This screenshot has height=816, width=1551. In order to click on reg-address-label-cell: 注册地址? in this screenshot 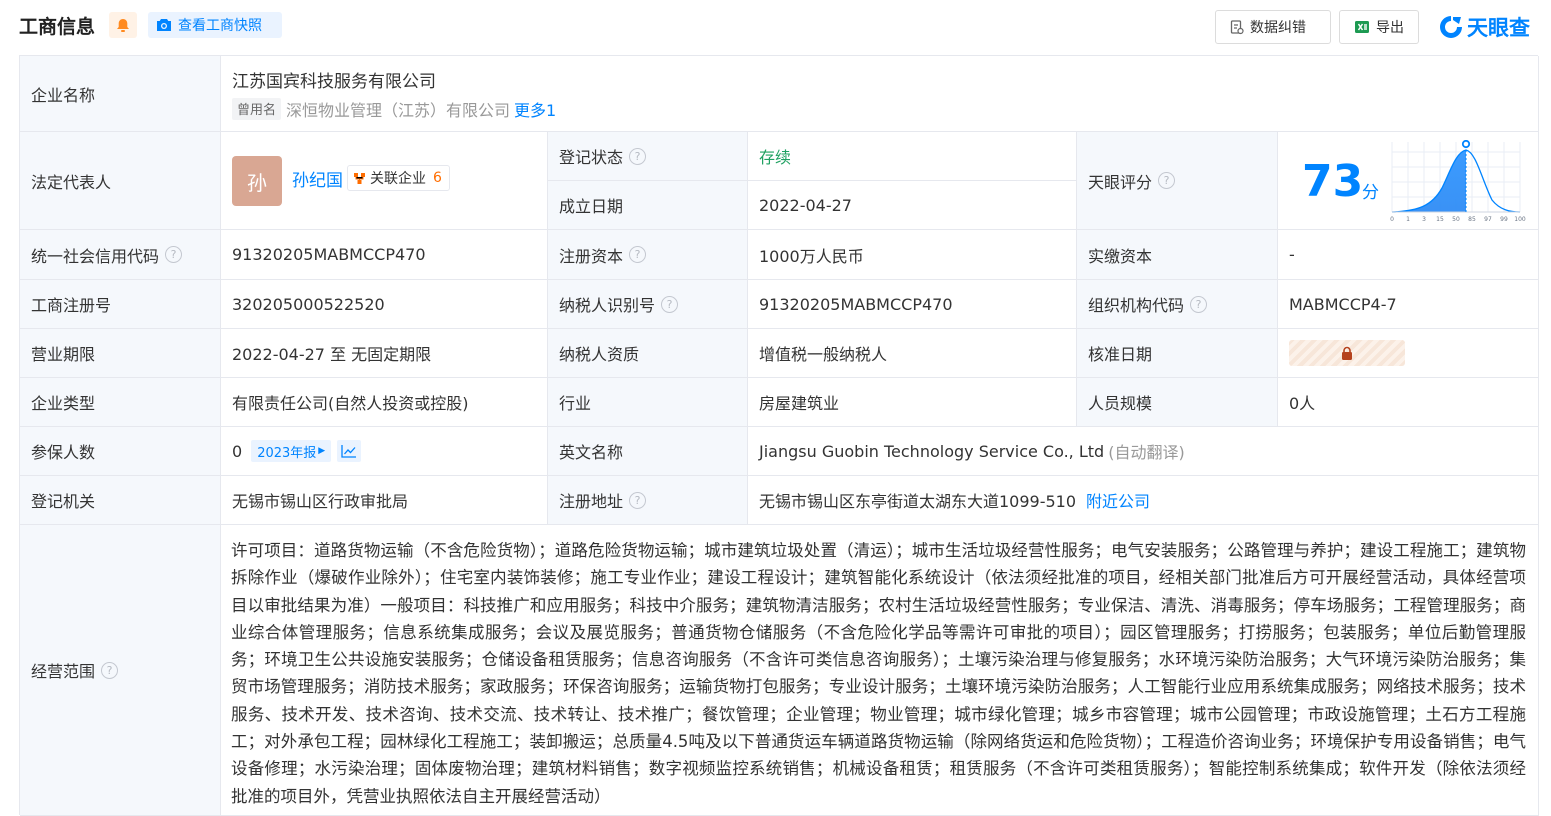, I will do `click(648, 500)`.